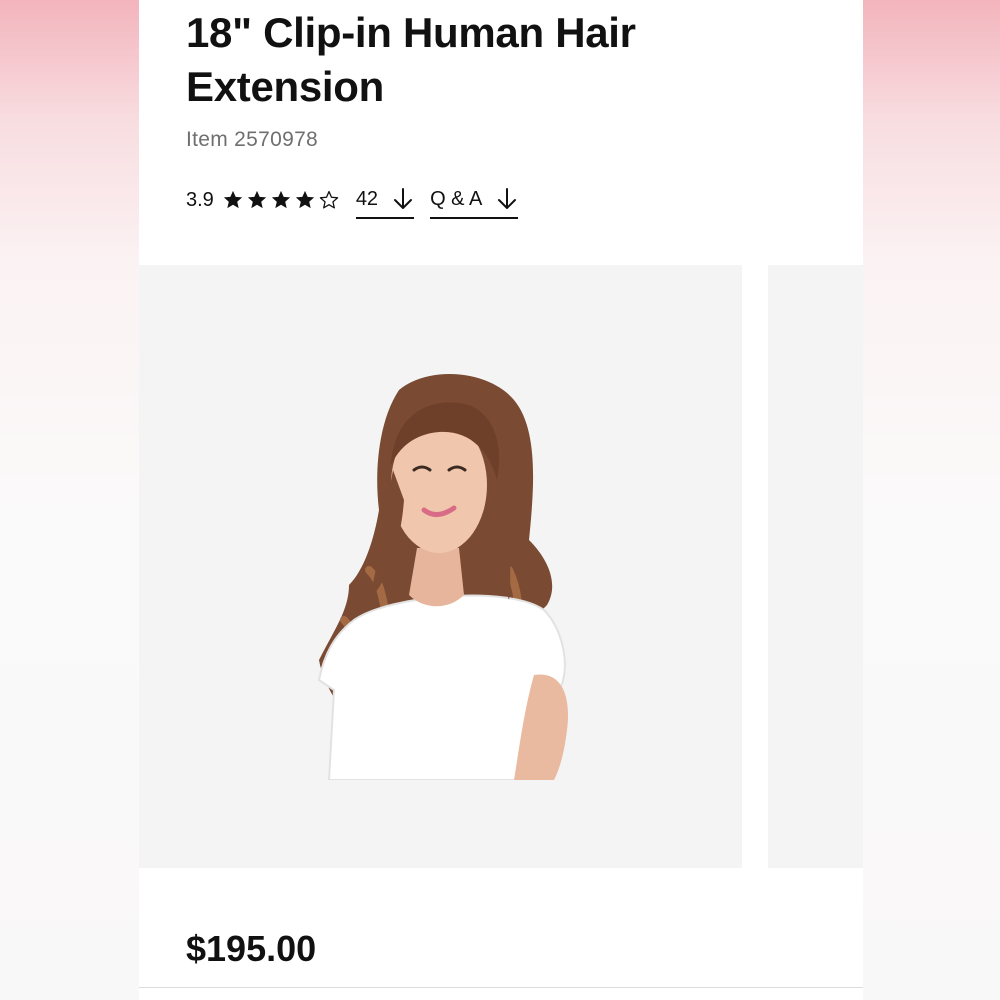 The image size is (1000, 1000). What do you see at coordinates (456, 198) in the screenshot?
I see `qa-label: Q & A` at bounding box center [456, 198].